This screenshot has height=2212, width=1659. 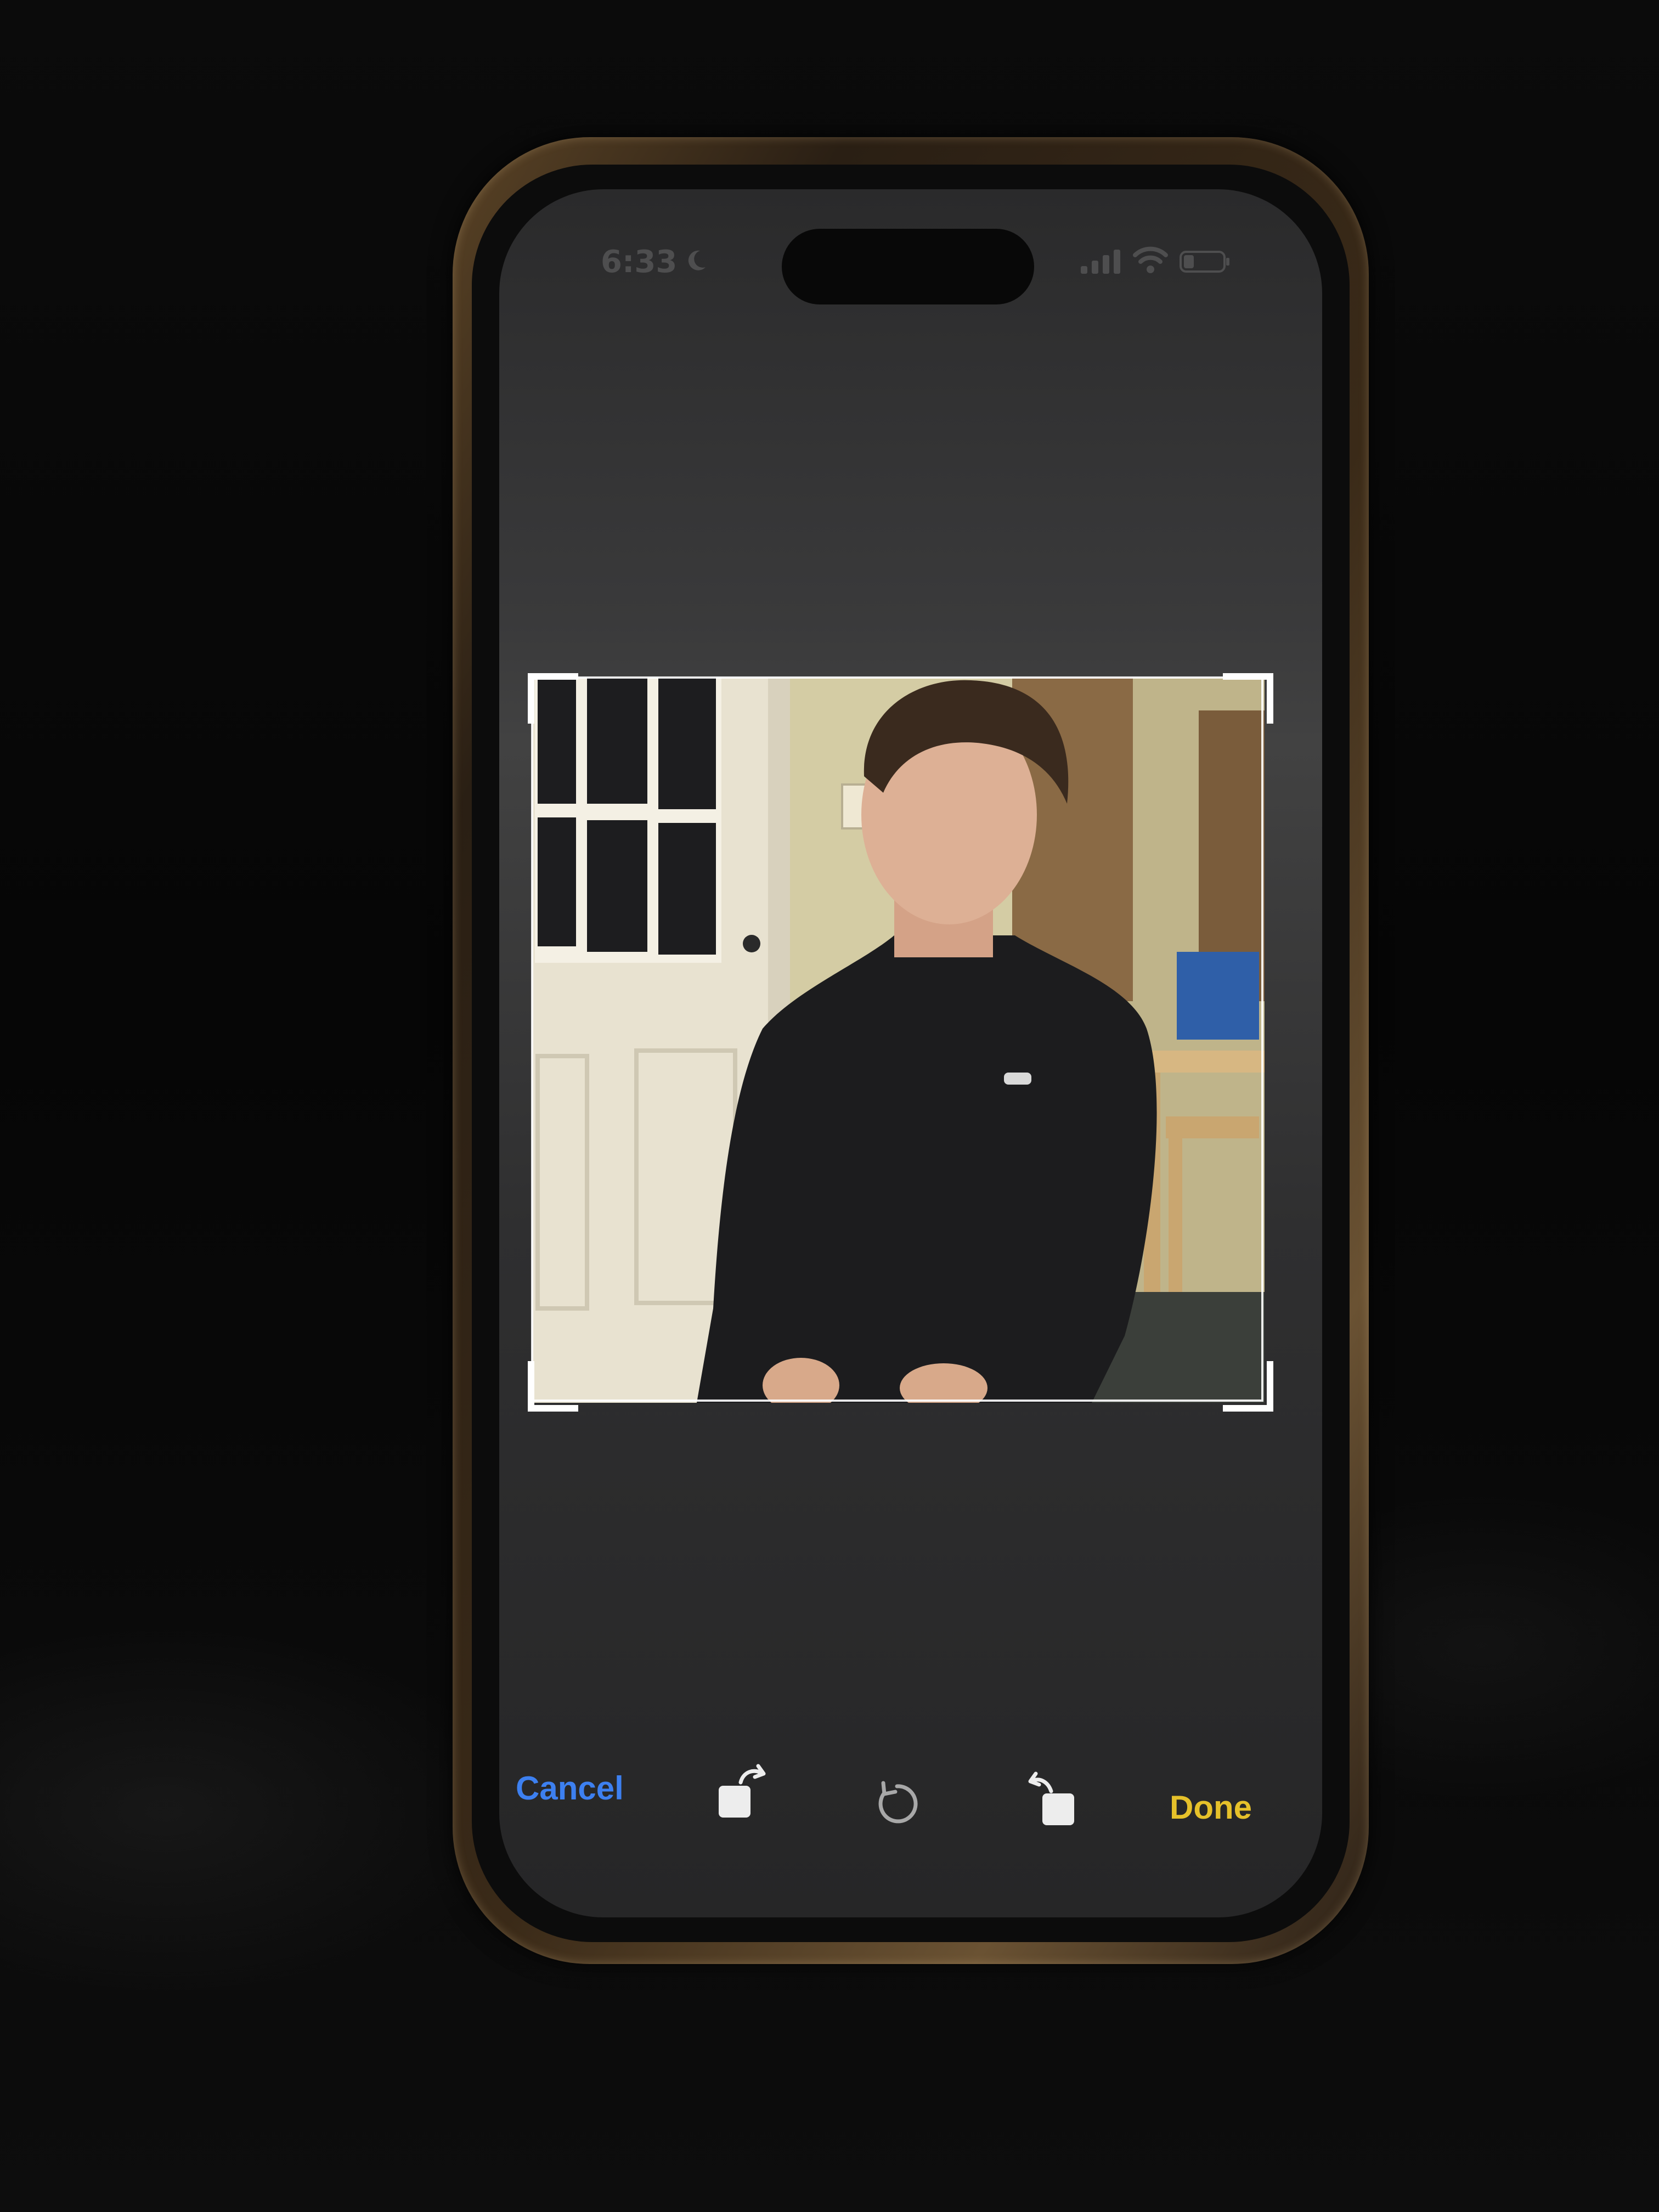 I want to click on battery-icon, so click(x=1204, y=262).